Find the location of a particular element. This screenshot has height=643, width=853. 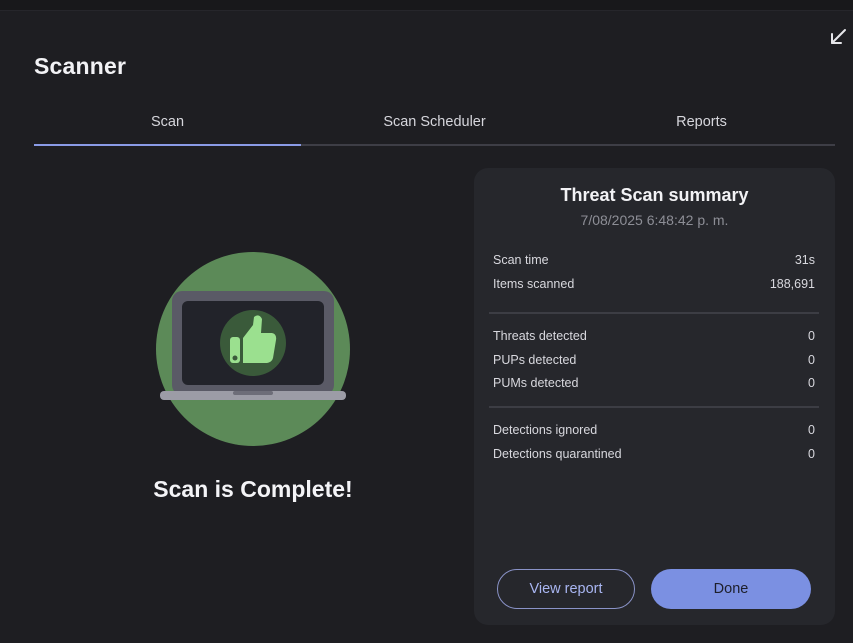

stat-row-threats: Threats detected 0 is located at coordinates (654, 337).